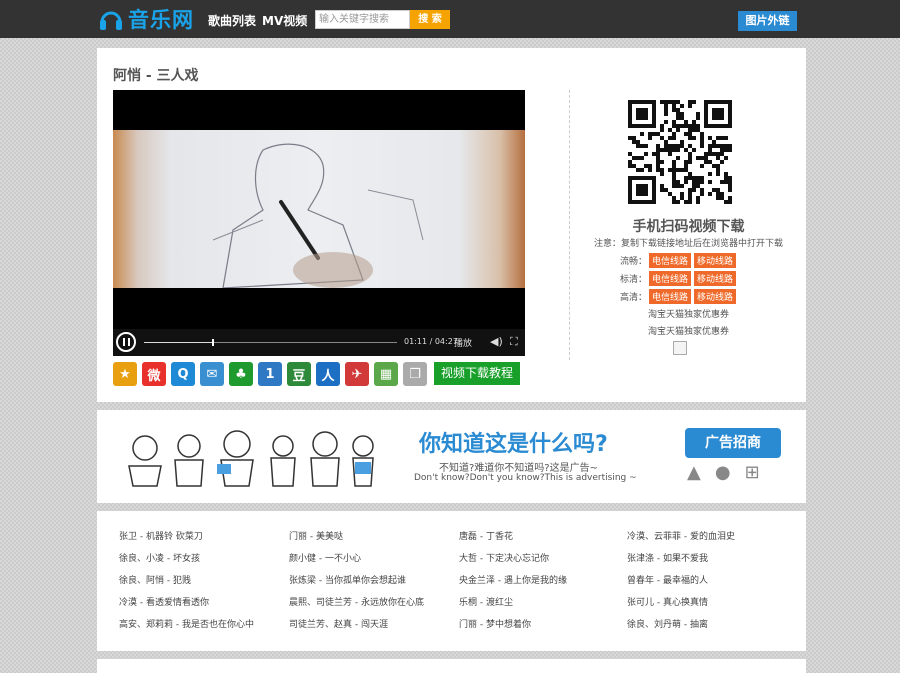 This screenshot has width=900, height=673. Describe the element at coordinates (688, 244) in the screenshot. I see `download-note: 注意：复制下载链接地址后在浏览器中打开下载` at that location.